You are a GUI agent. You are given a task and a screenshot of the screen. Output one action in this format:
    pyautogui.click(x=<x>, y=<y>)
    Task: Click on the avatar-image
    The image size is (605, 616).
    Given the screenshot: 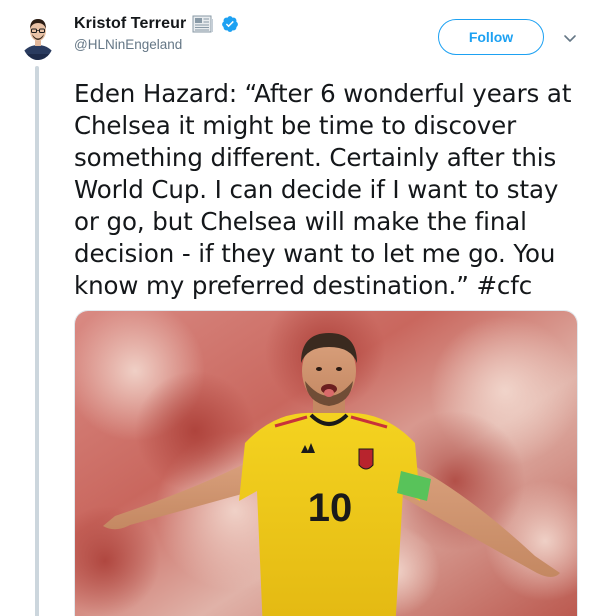 What is the action you would take?
    pyautogui.click(x=38, y=37)
    